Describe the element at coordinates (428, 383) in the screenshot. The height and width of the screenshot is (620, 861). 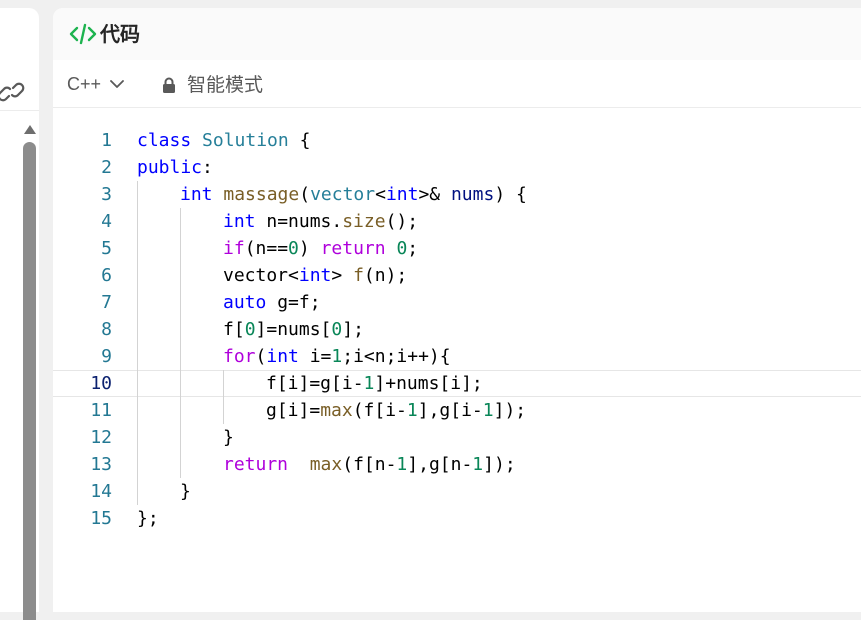
I see `code-token: ]+nums[i];` at that location.